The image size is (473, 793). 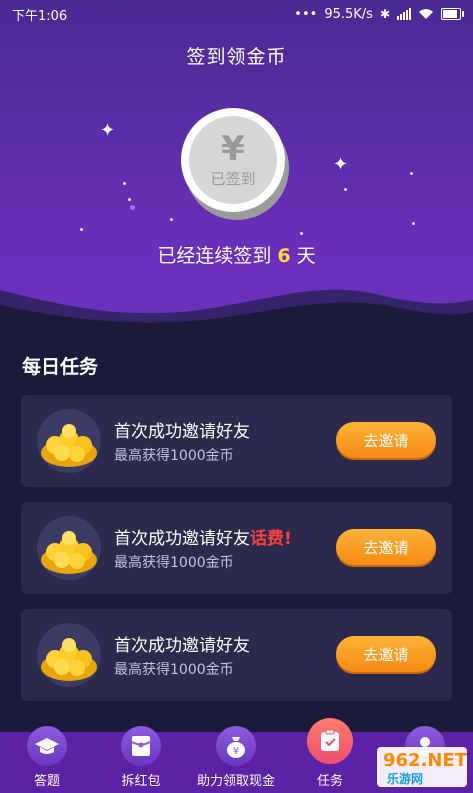 I want to click on streak-suffix: 天, so click(x=306, y=256).